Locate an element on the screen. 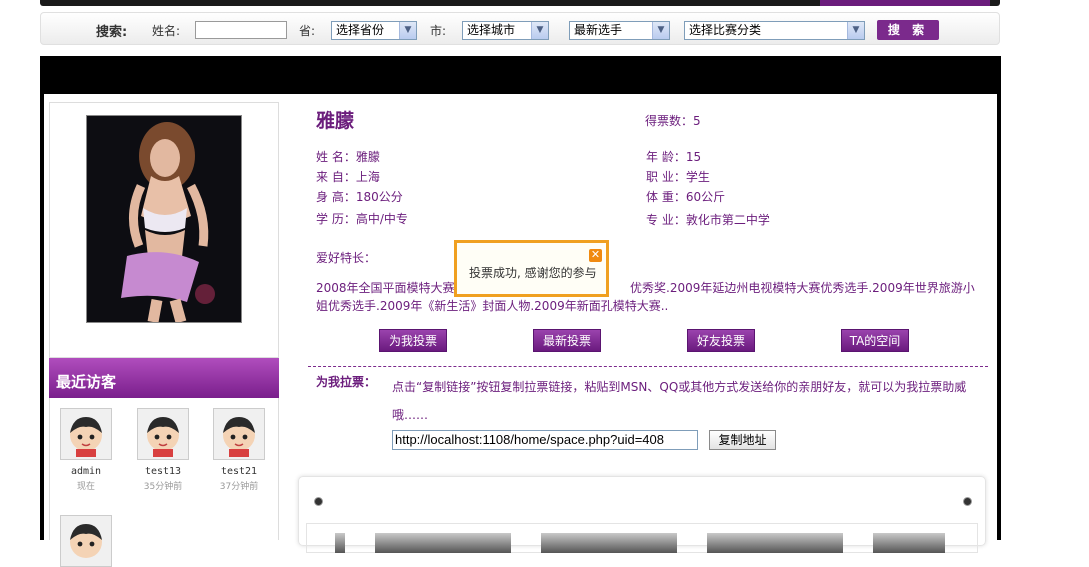  info-job: 职 业：学生 is located at coordinates (678, 177).